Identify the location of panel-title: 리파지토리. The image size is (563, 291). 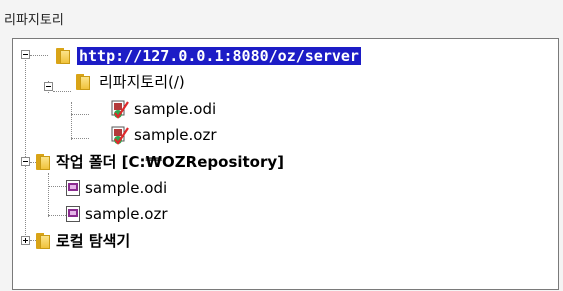
(34, 20).